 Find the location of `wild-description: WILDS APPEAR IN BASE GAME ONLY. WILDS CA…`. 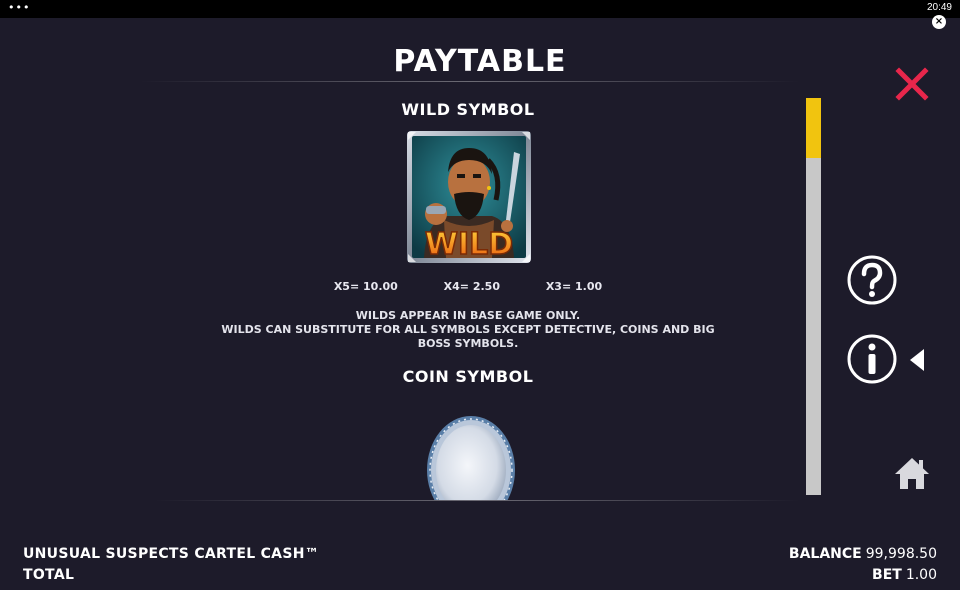

wild-description: WILDS APPEAR IN BASE GAME ONLY. WILDS CA… is located at coordinates (468, 330).